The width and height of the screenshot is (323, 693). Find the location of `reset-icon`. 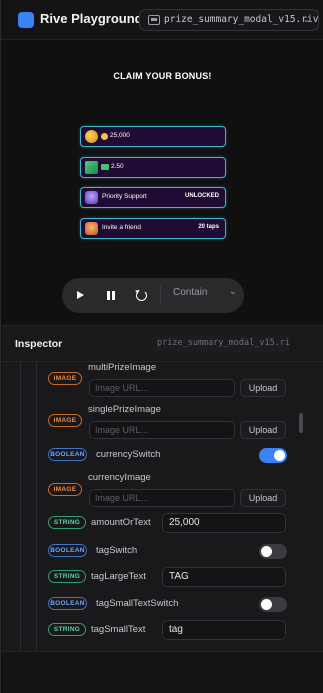

reset-icon is located at coordinates (141, 295).